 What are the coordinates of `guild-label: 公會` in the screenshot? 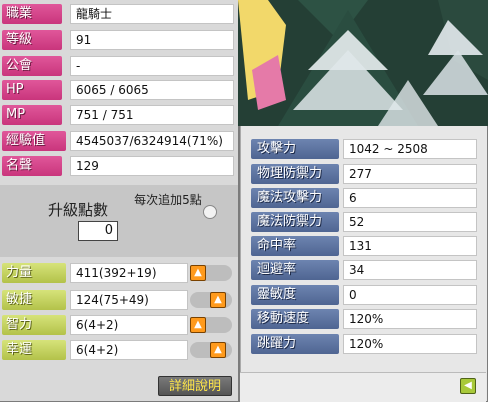 It's located at (32, 66).